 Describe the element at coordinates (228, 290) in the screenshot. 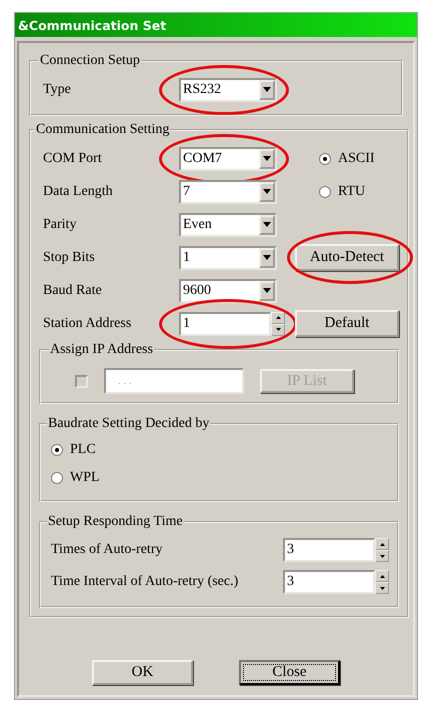

I see `dropdown: 9600` at that location.